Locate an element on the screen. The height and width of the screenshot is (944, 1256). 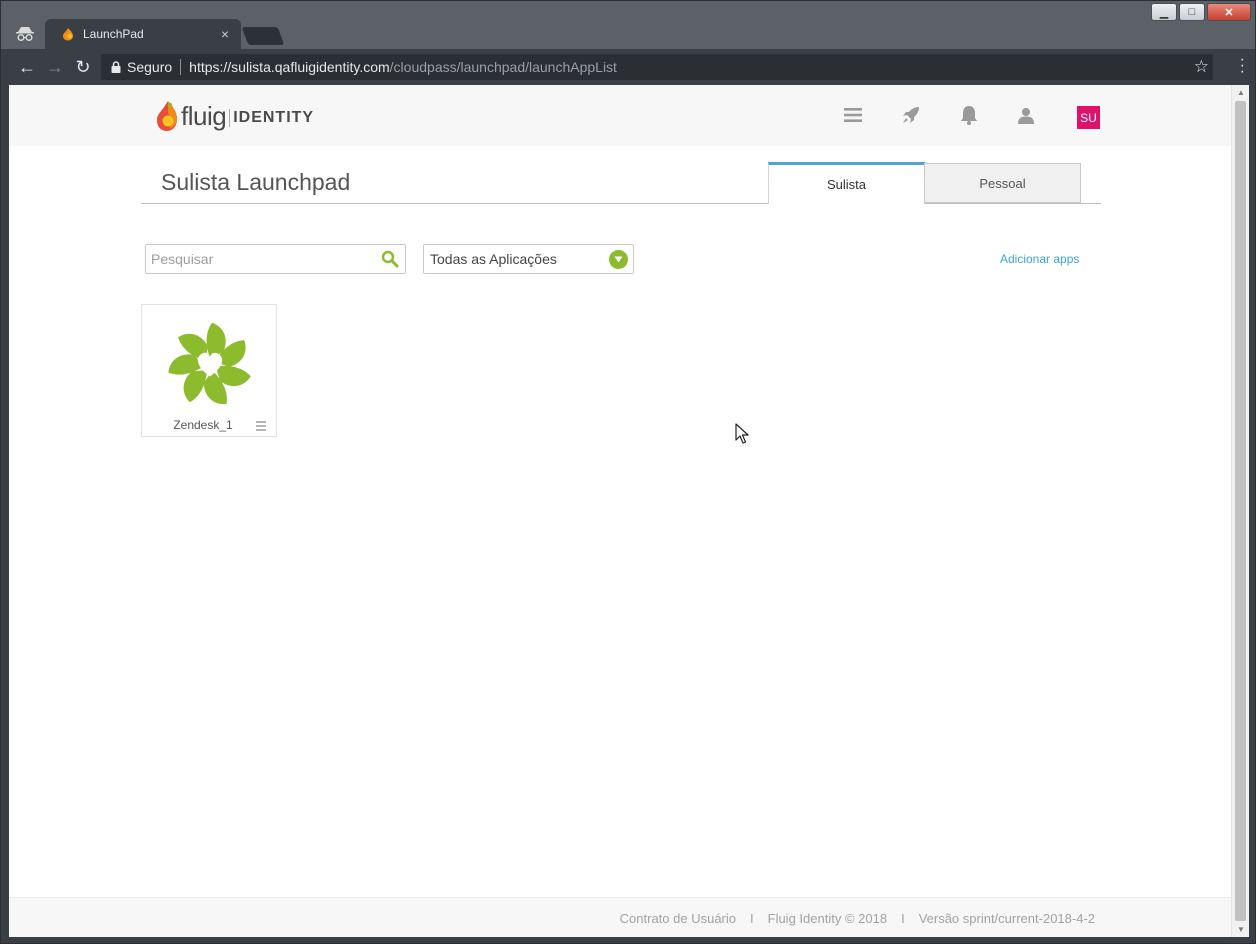
tab-pessoal: Pessoal is located at coordinates (1002, 183).